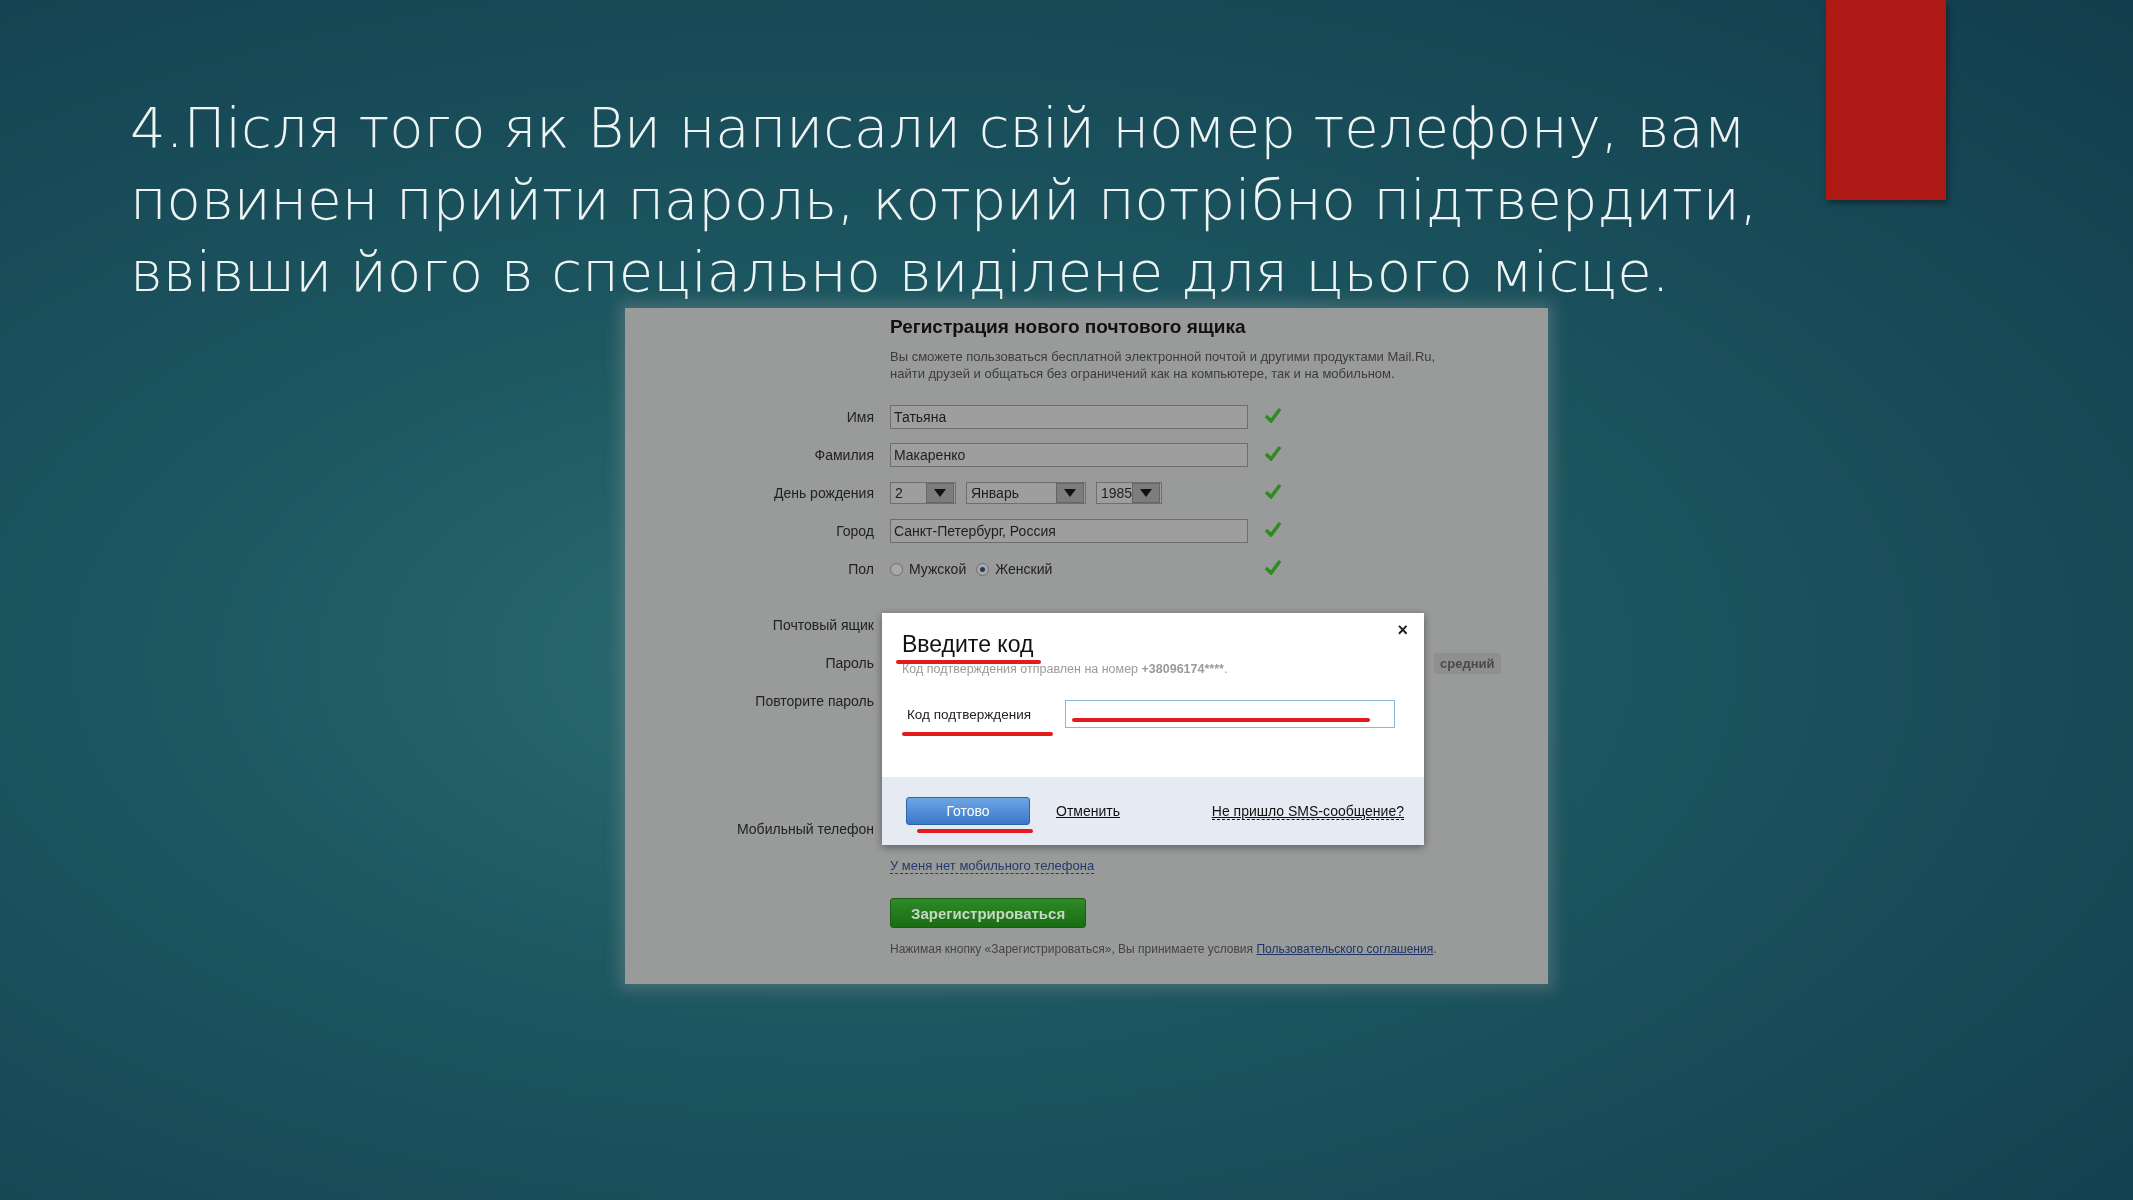  Describe the element at coordinates (1069, 531) in the screenshot. I see `text-field: Санкт-Петербург, Россия` at that location.